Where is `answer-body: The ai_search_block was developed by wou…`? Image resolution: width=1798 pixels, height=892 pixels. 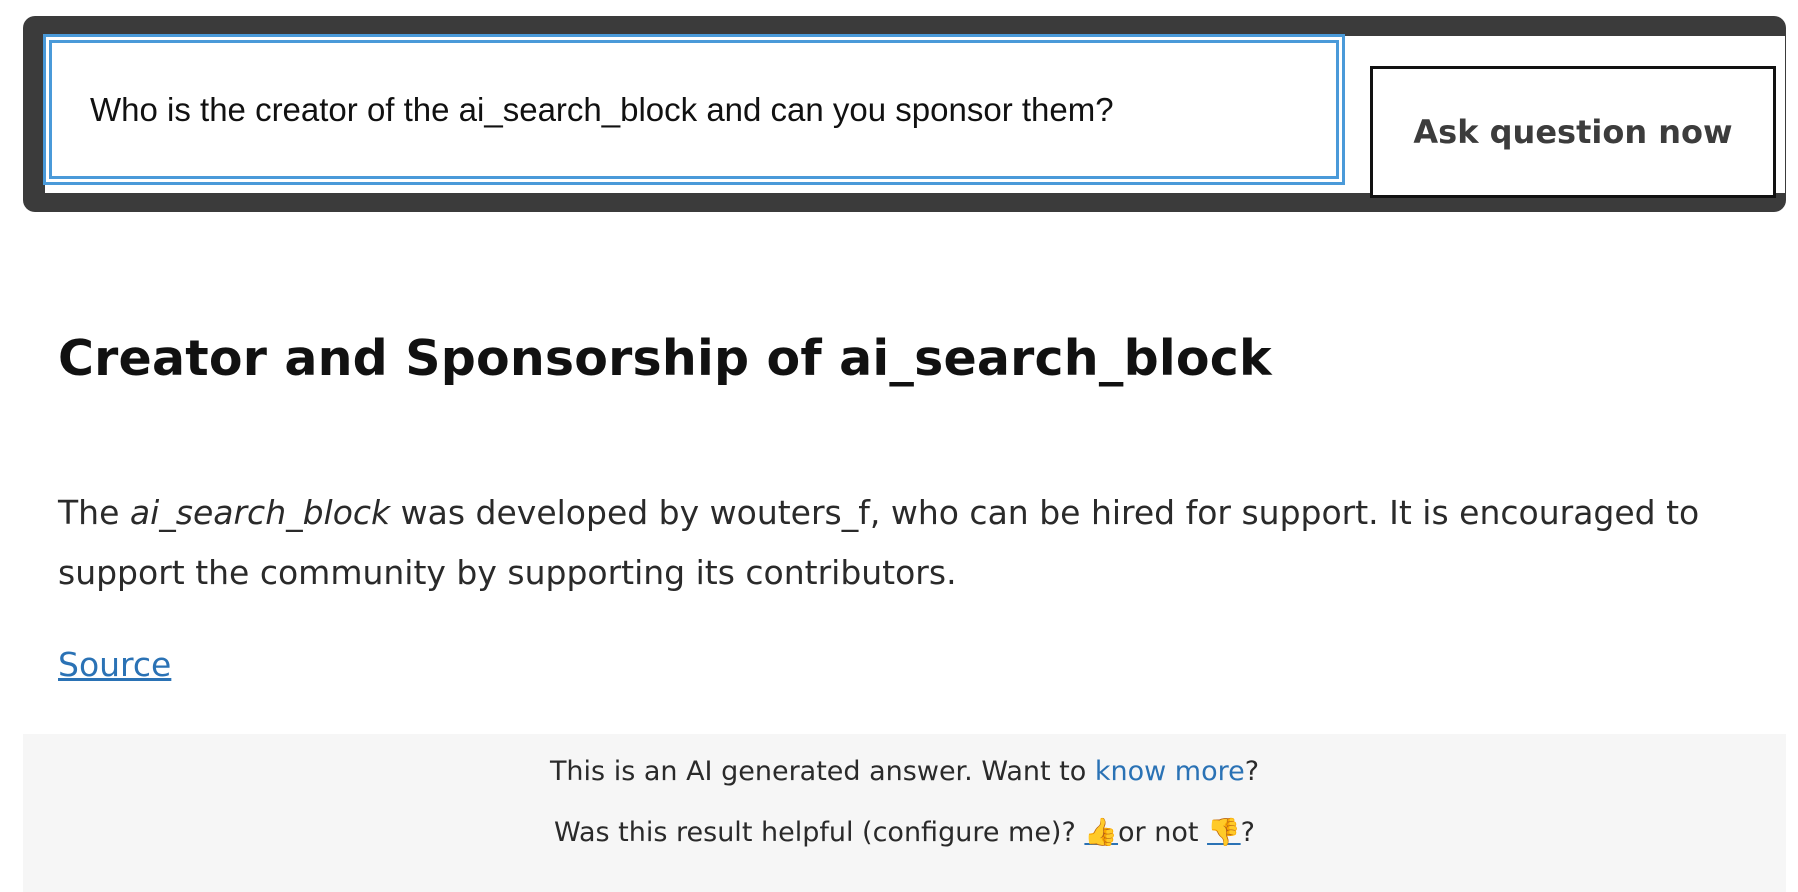 answer-body: The ai_search_block was developed by wou… is located at coordinates (898, 543).